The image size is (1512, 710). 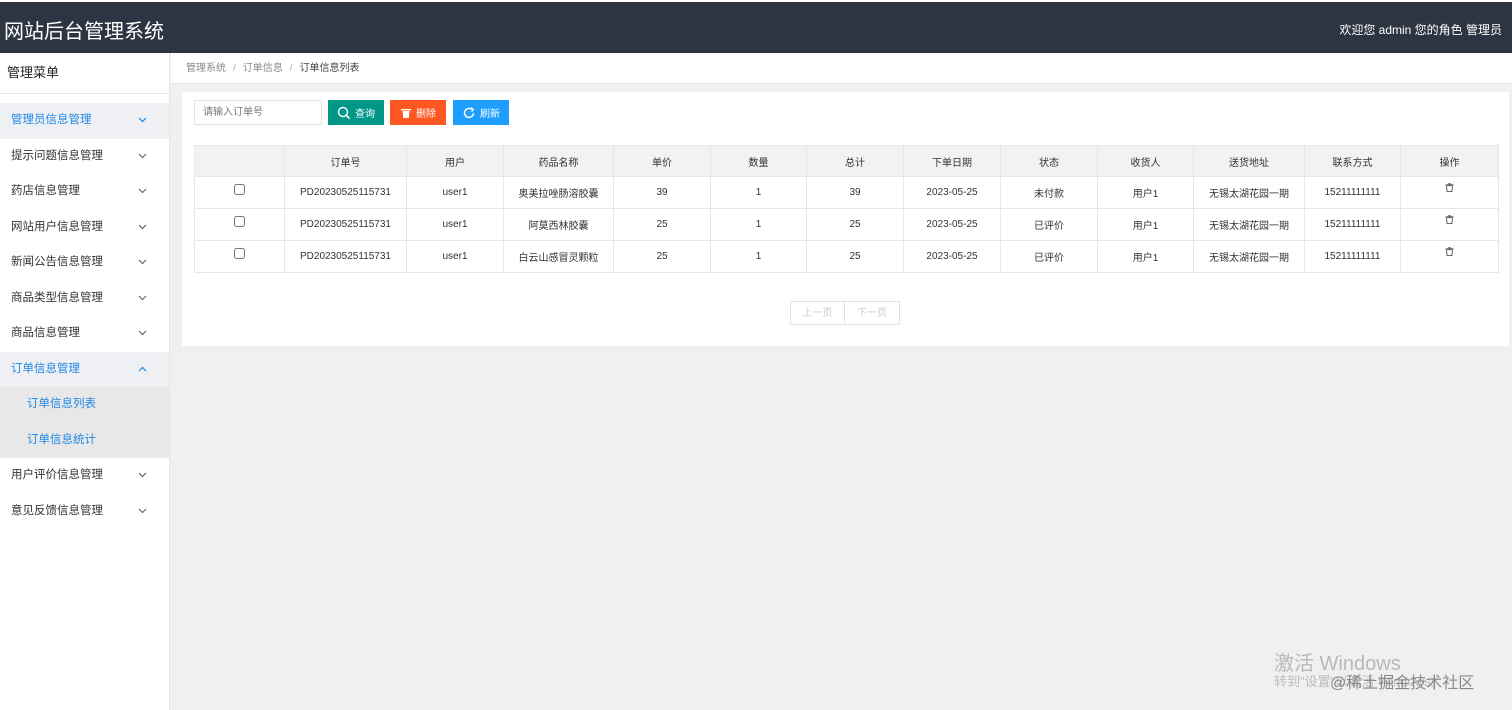 What do you see at coordinates (817, 313) in the screenshot?
I see `prev-page-button: 上一页` at bounding box center [817, 313].